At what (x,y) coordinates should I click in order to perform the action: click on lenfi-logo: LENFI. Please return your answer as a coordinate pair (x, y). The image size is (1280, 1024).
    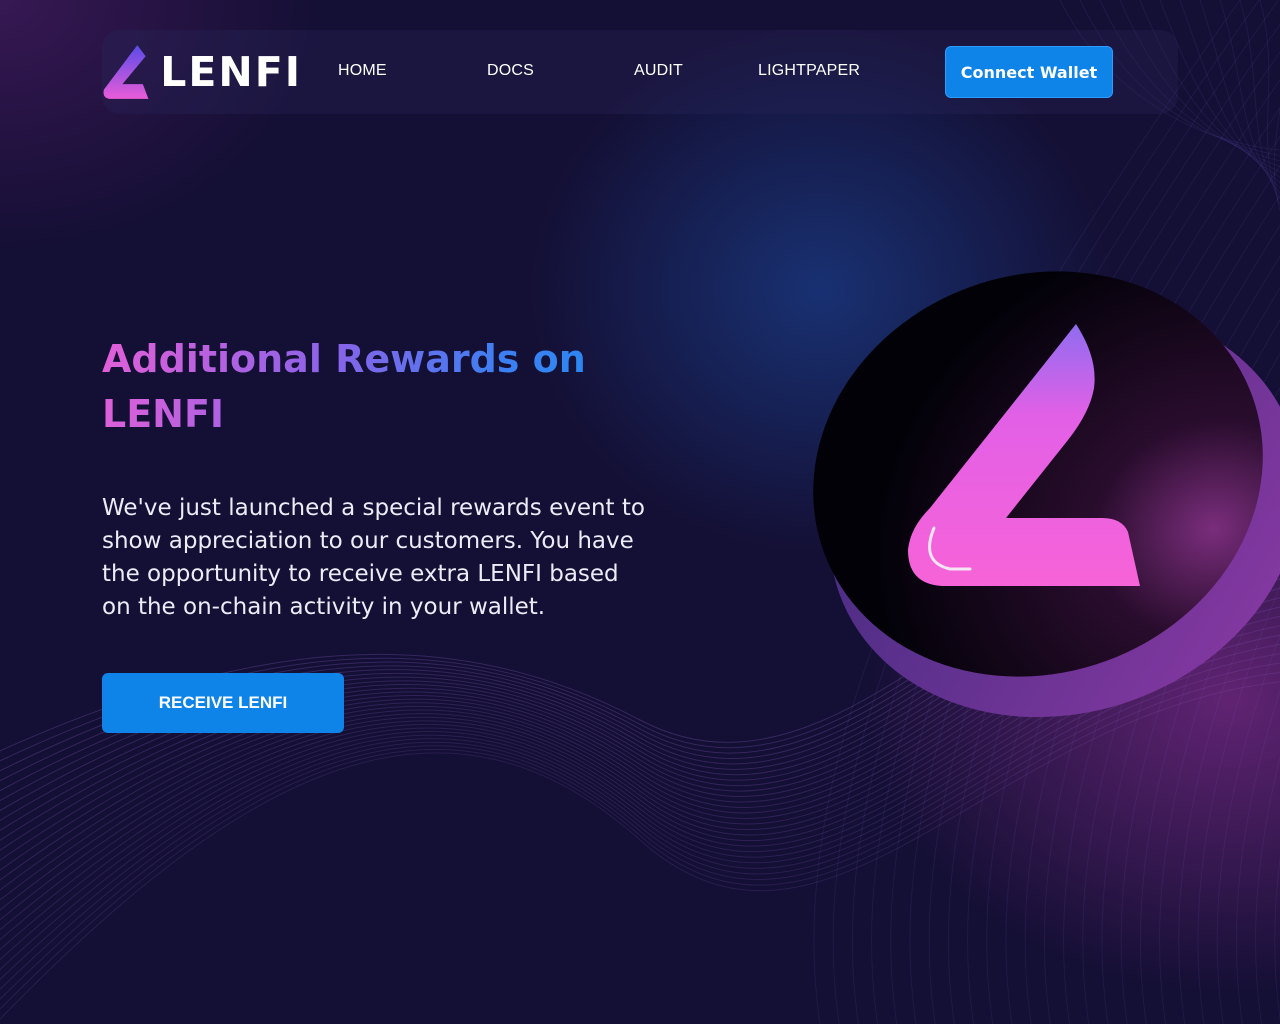
    Looking at the image, I should click on (202, 72).